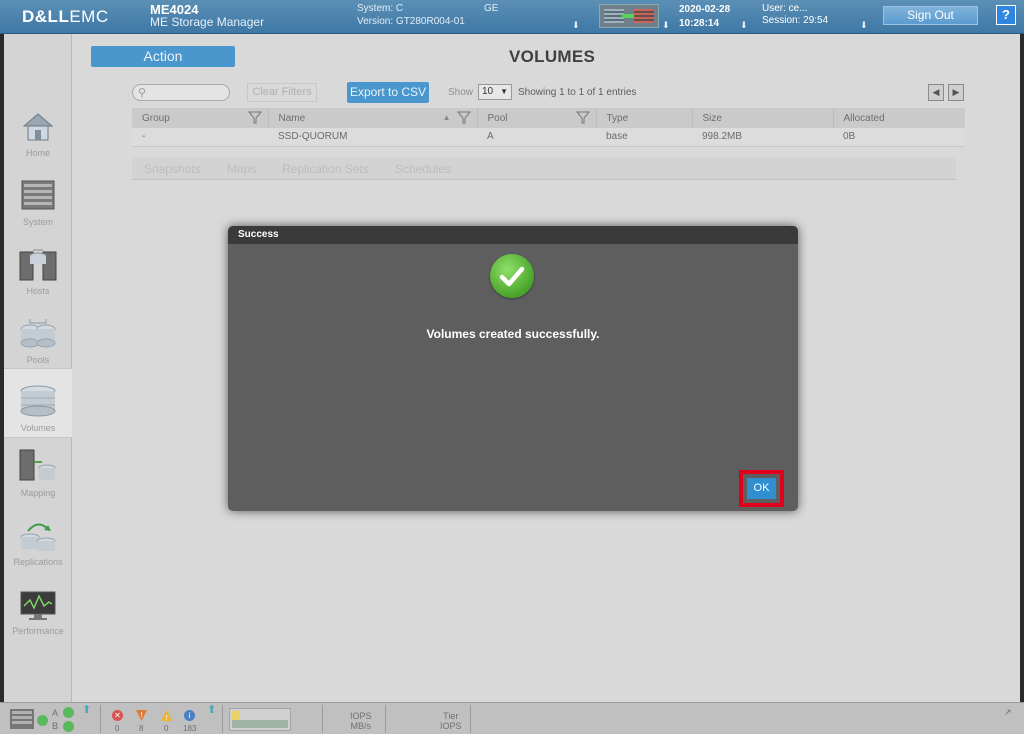  What do you see at coordinates (163, 56) in the screenshot?
I see `action-button: Action` at bounding box center [163, 56].